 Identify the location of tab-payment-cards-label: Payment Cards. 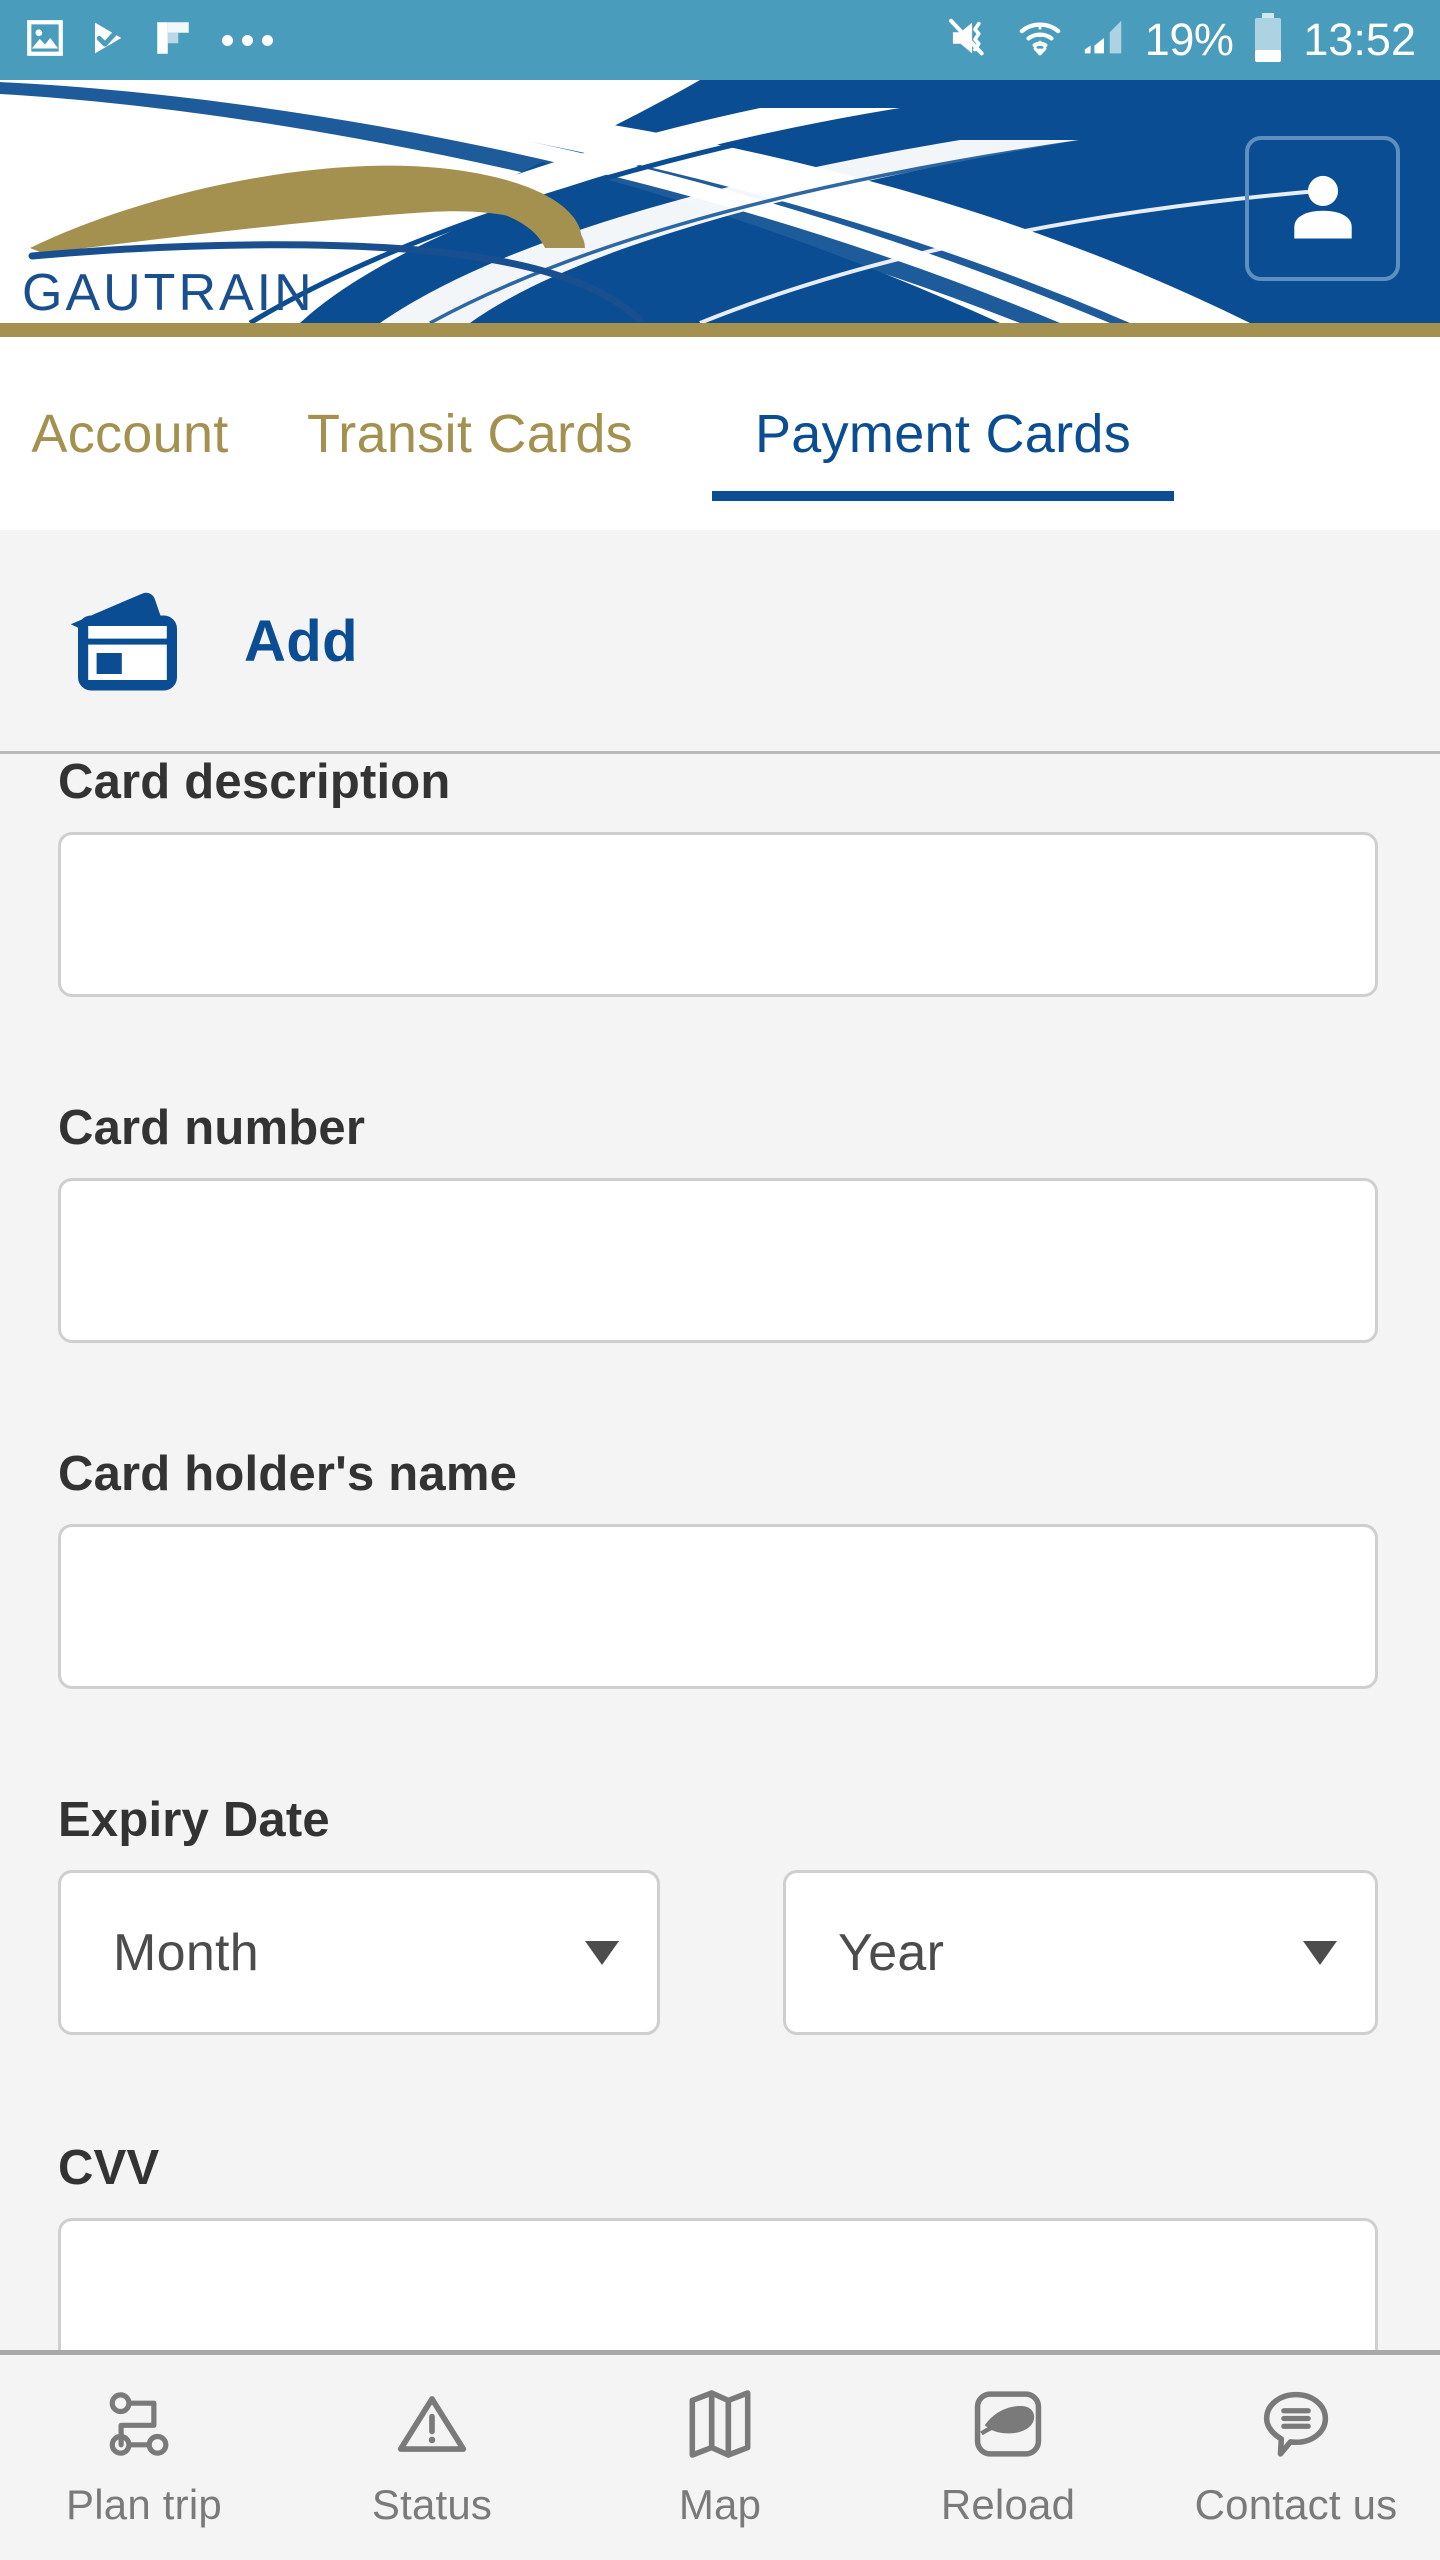
(943, 433).